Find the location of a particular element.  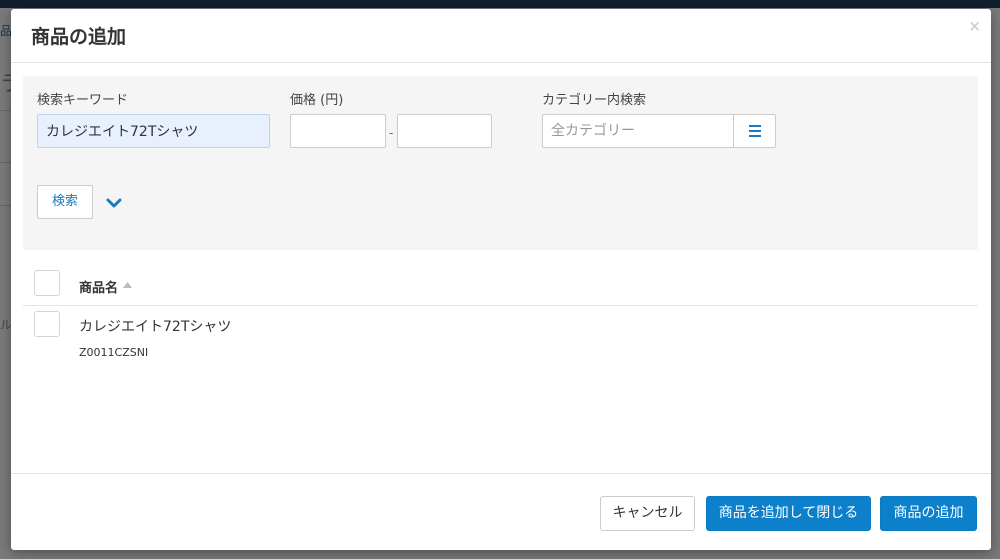

price-label: 価格 (円) is located at coordinates (317, 100).